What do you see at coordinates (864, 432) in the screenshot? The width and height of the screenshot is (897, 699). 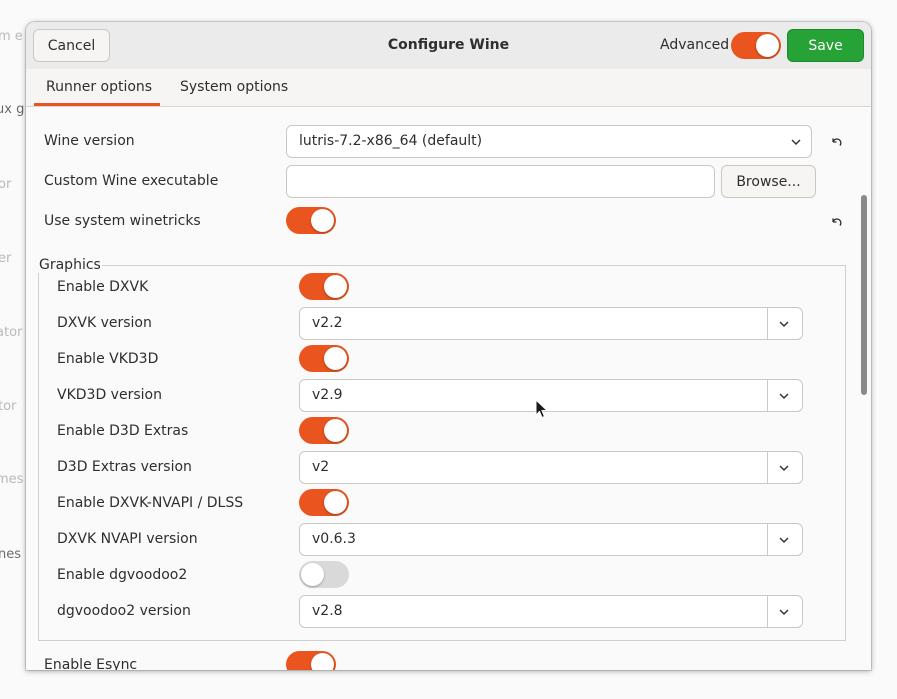 I see `vertical-scrollbar` at bounding box center [864, 432].